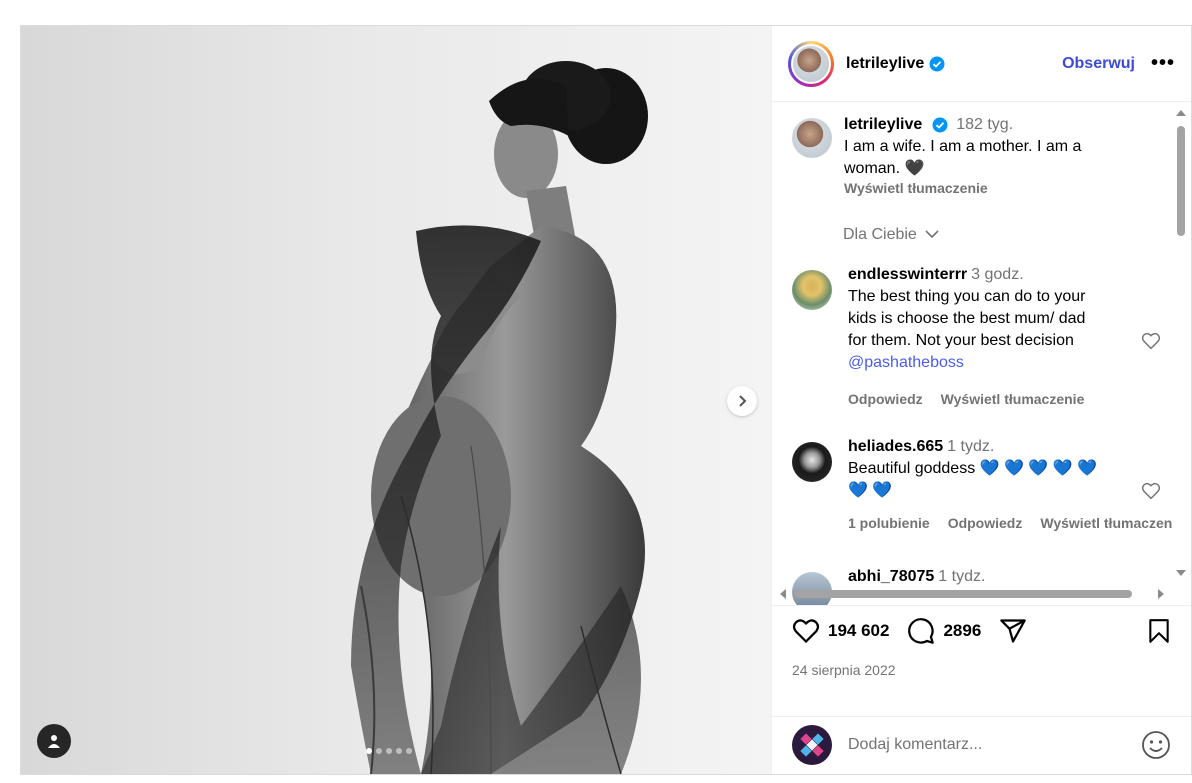  I want to click on chevron-right-icon, so click(743, 401).